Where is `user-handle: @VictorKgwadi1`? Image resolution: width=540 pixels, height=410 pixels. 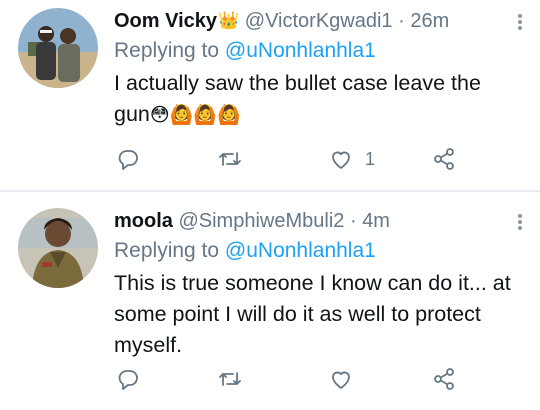
user-handle: @VictorKgwadi1 is located at coordinates (319, 21).